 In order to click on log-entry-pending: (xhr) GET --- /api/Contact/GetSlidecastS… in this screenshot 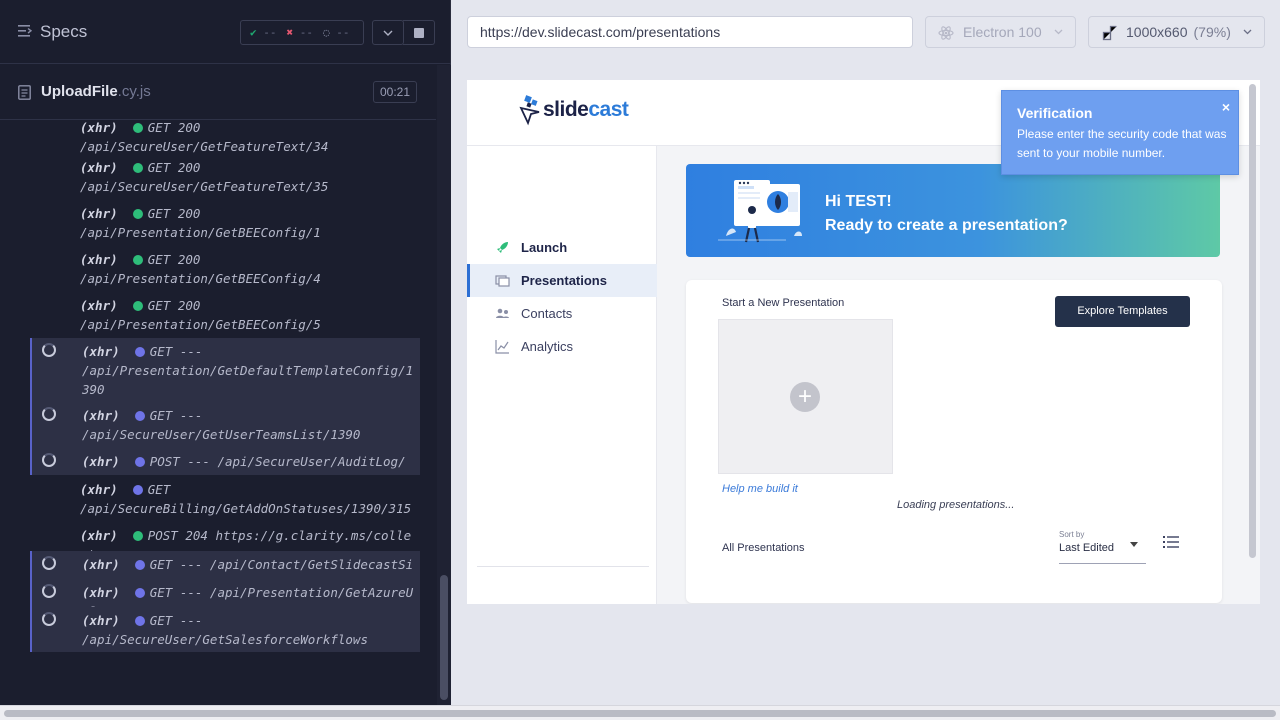, I will do `click(225, 571)`.